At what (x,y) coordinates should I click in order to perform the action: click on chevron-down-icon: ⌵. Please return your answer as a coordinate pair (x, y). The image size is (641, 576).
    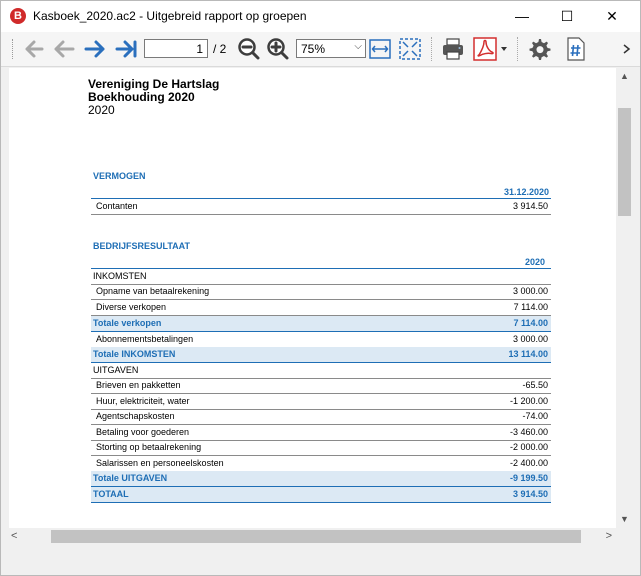
    Looking at the image, I should click on (358, 46).